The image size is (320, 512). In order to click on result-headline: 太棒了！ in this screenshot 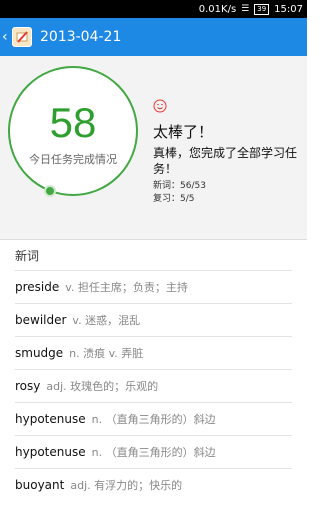, I will do `click(183, 132)`.